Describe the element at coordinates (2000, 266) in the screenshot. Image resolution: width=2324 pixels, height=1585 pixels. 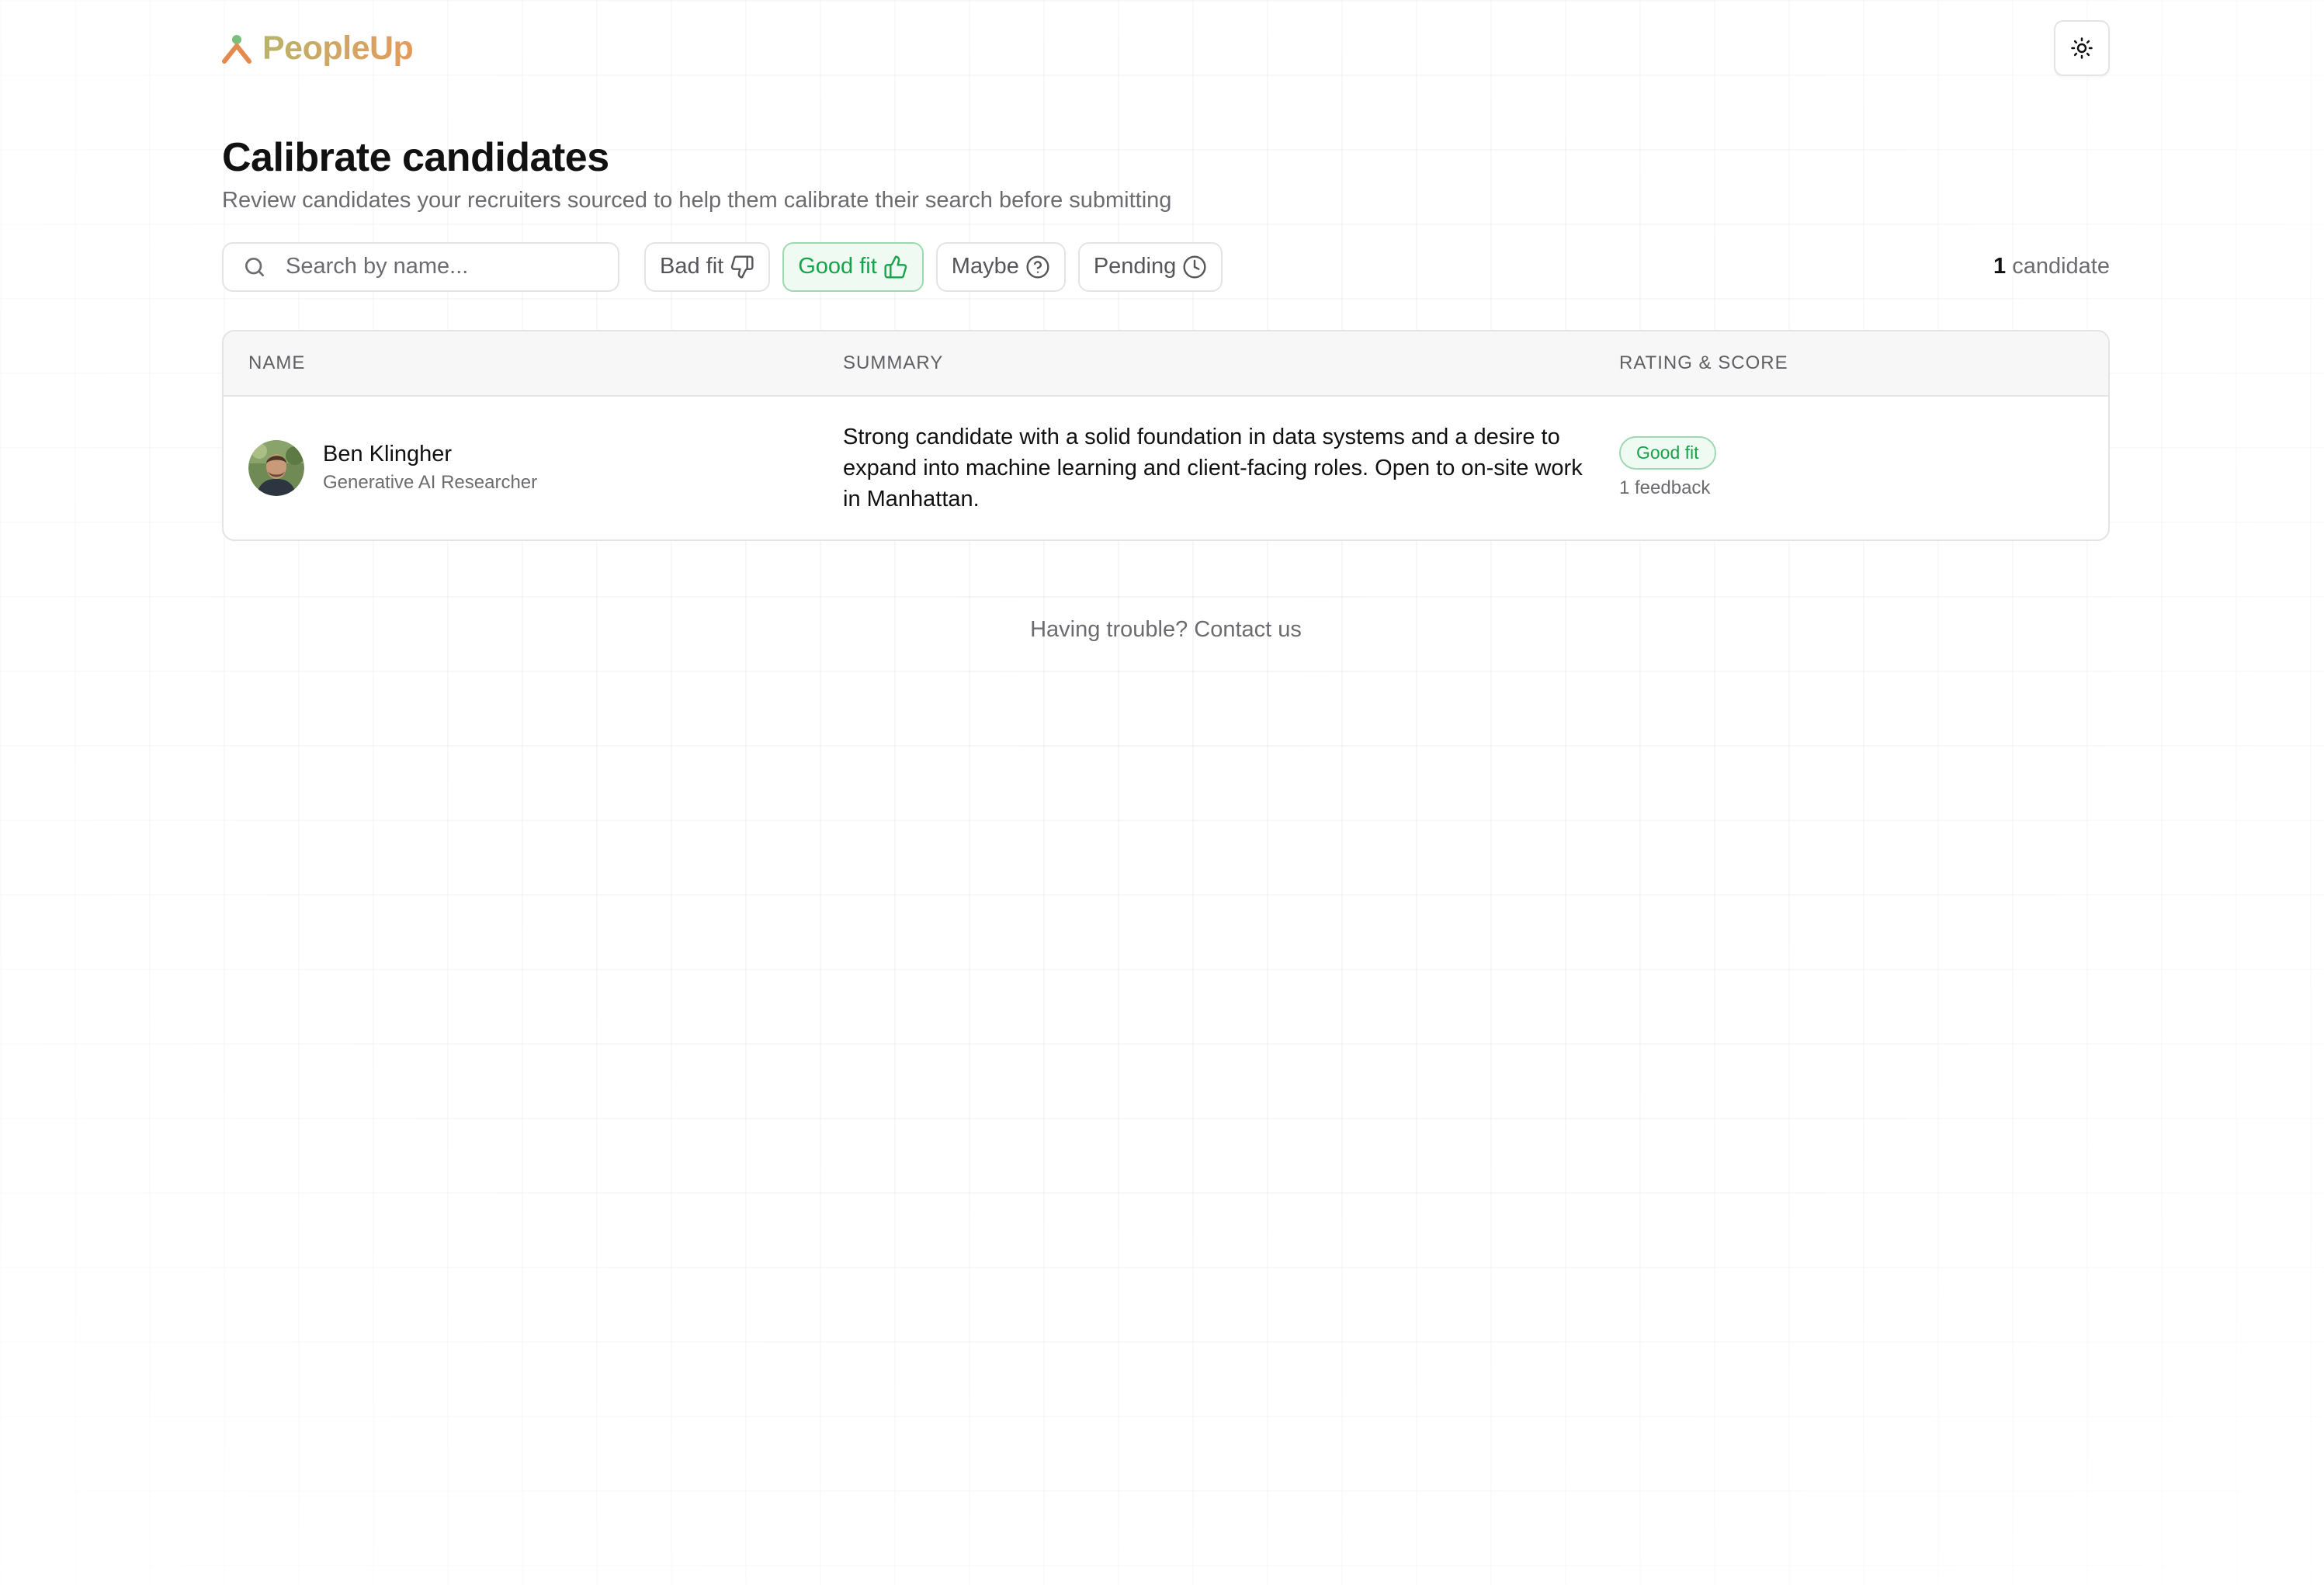
I see `candidate-count-number: 1` at that location.